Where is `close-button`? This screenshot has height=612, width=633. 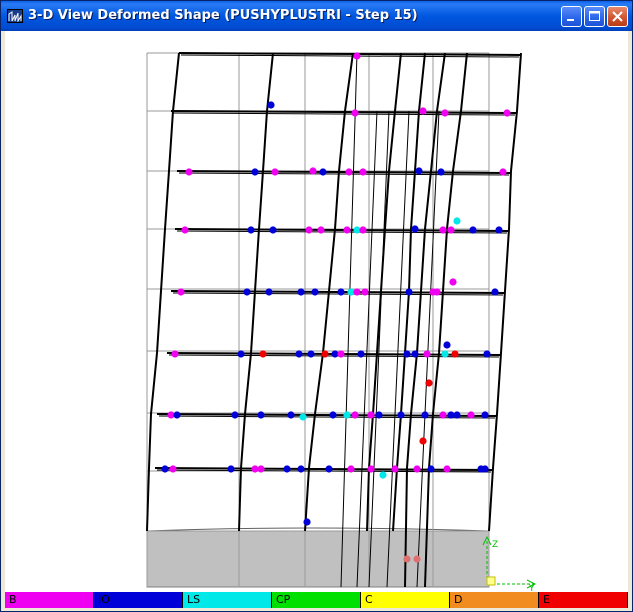
close-button is located at coordinates (617, 16).